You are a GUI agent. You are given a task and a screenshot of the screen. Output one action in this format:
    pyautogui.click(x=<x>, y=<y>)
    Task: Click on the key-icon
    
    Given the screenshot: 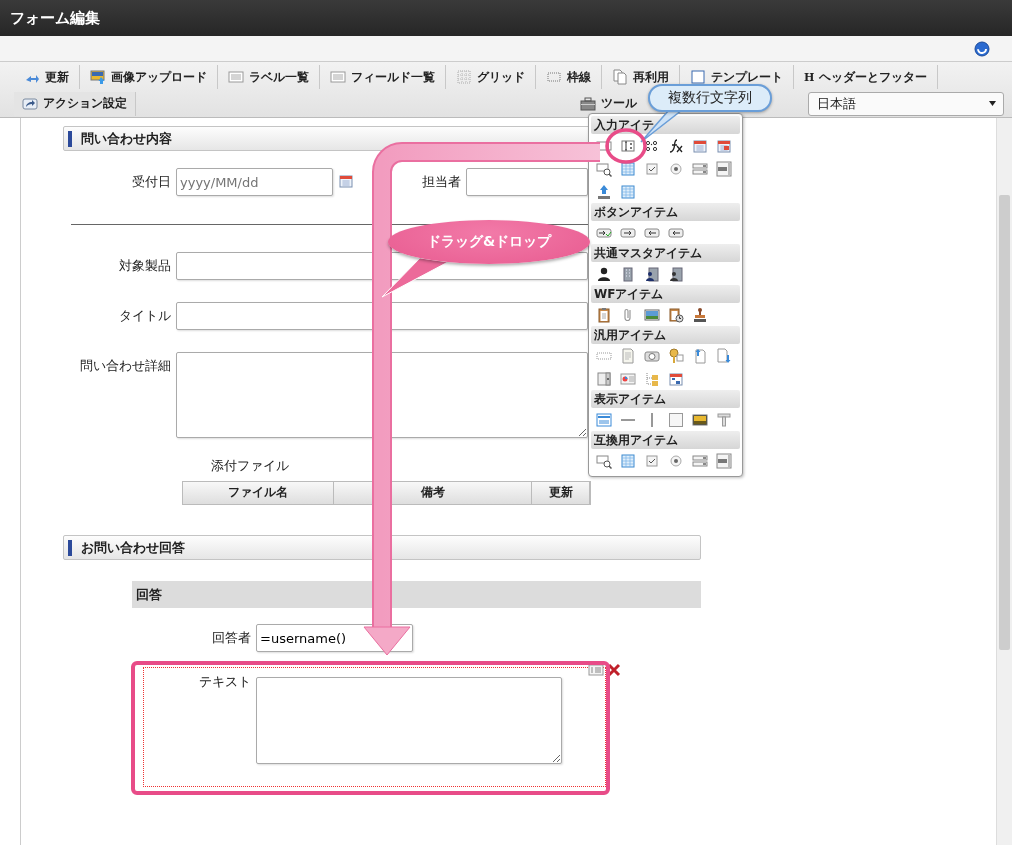 What is the action you would take?
    pyautogui.click(x=676, y=356)
    